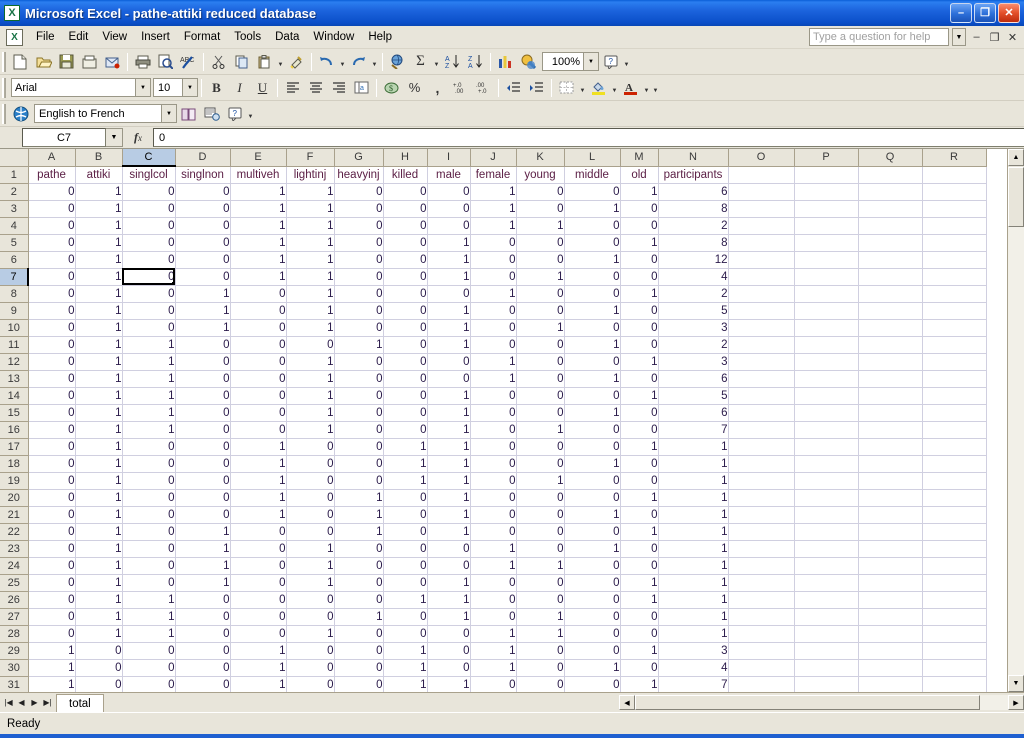 This screenshot has width=1024, height=738. I want to click on translation-direction-dropdown-icon: ▼, so click(169, 113).